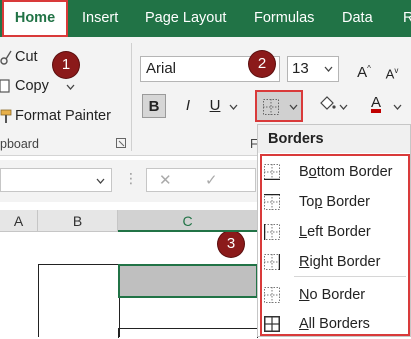  What do you see at coordinates (307, 202) in the screenshot?
I see `label-prefix: To` at bounding box center [307, 202].